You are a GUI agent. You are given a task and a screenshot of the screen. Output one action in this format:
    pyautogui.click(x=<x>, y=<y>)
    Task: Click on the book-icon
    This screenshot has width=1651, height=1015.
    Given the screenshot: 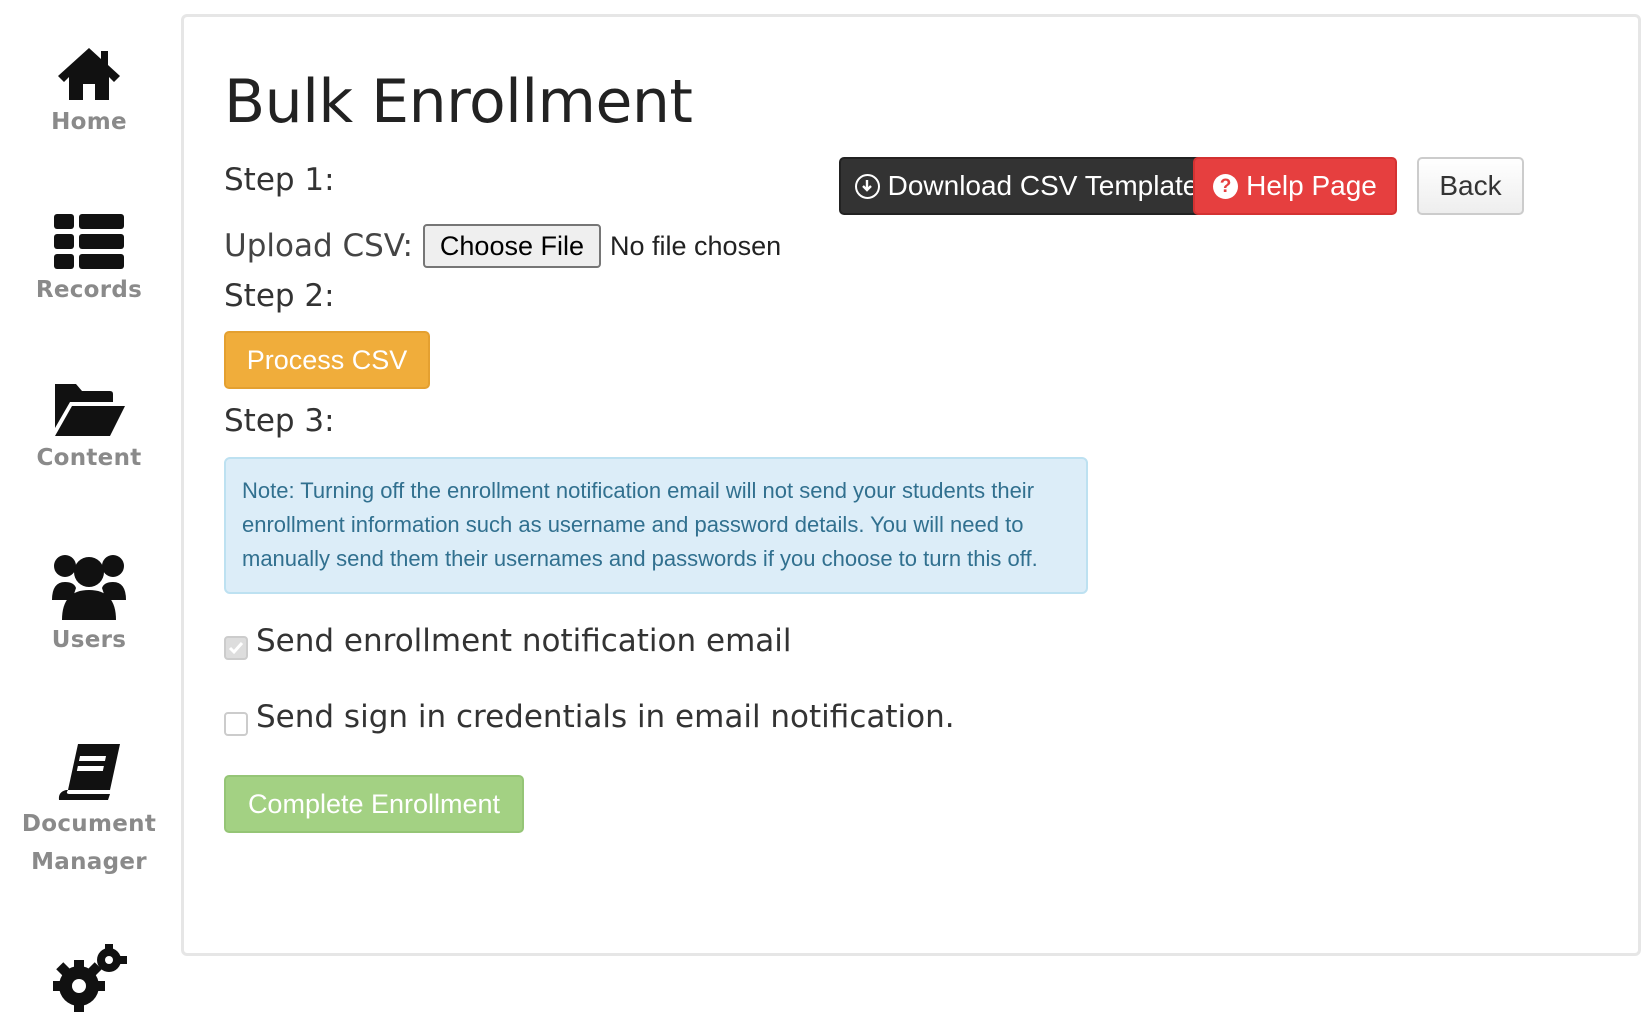 What is the action you would take?
    pyautogui.click(x=89, y=772)
    